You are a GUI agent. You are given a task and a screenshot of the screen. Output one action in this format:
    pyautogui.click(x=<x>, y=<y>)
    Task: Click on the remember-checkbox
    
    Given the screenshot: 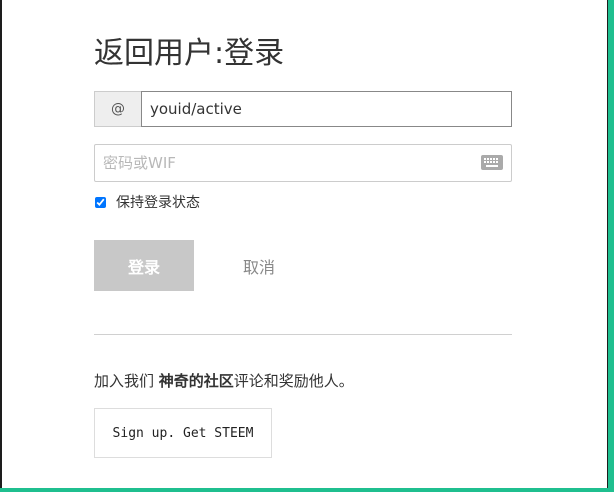 What is the action you would take?
    pyautogui.click(x=100, y=202)
    